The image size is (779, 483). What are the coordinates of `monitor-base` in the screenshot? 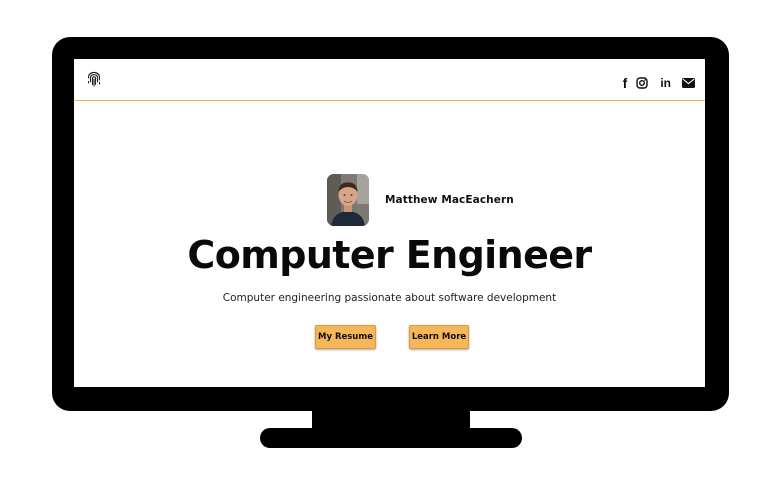 It's located at (391, 438).